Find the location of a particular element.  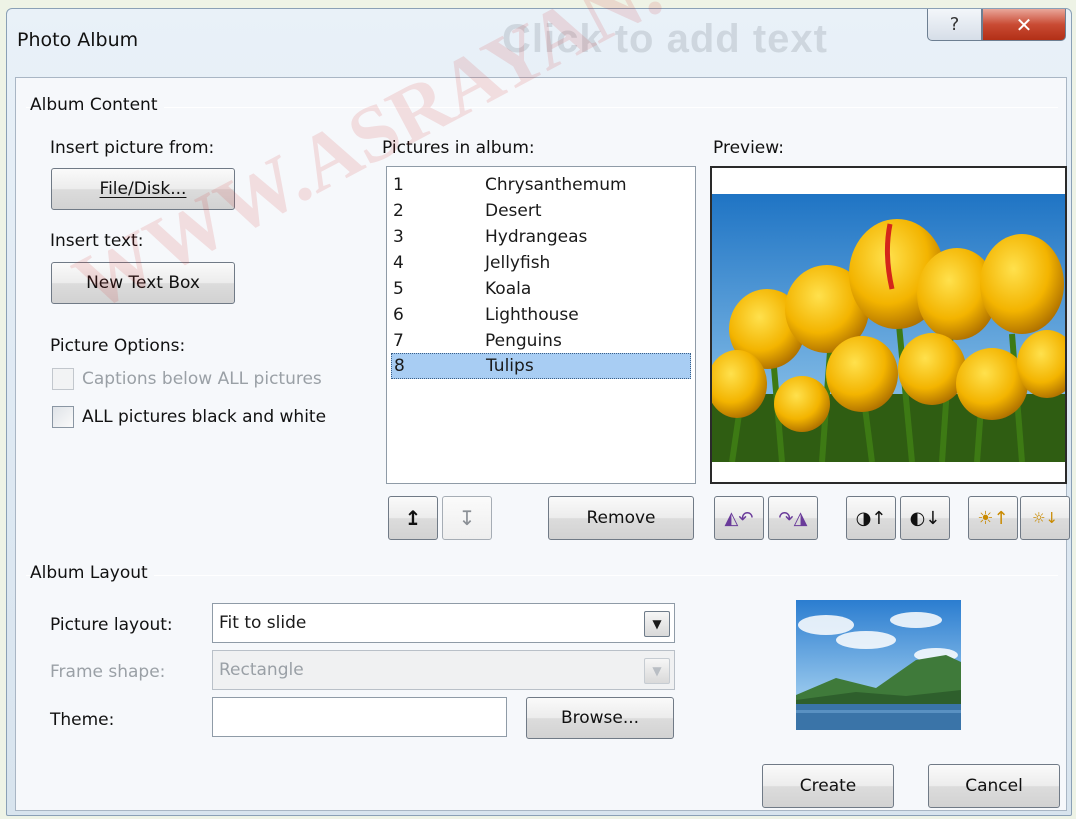

remove-button: Remove is located at coordinates (621, 518).